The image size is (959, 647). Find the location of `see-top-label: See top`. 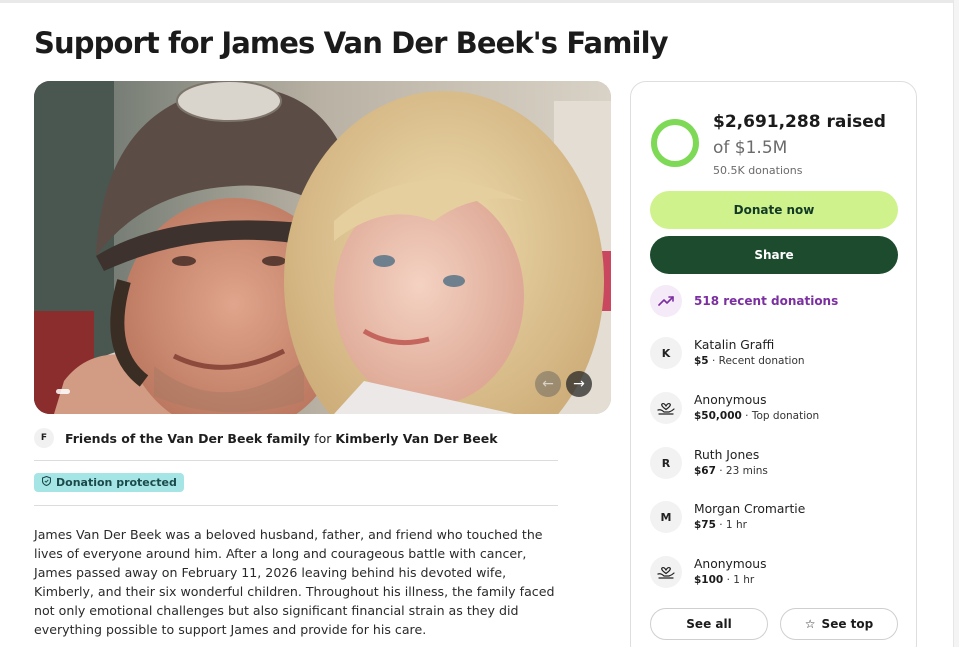

see-top-label: See top is located at coordinates (847, 624).